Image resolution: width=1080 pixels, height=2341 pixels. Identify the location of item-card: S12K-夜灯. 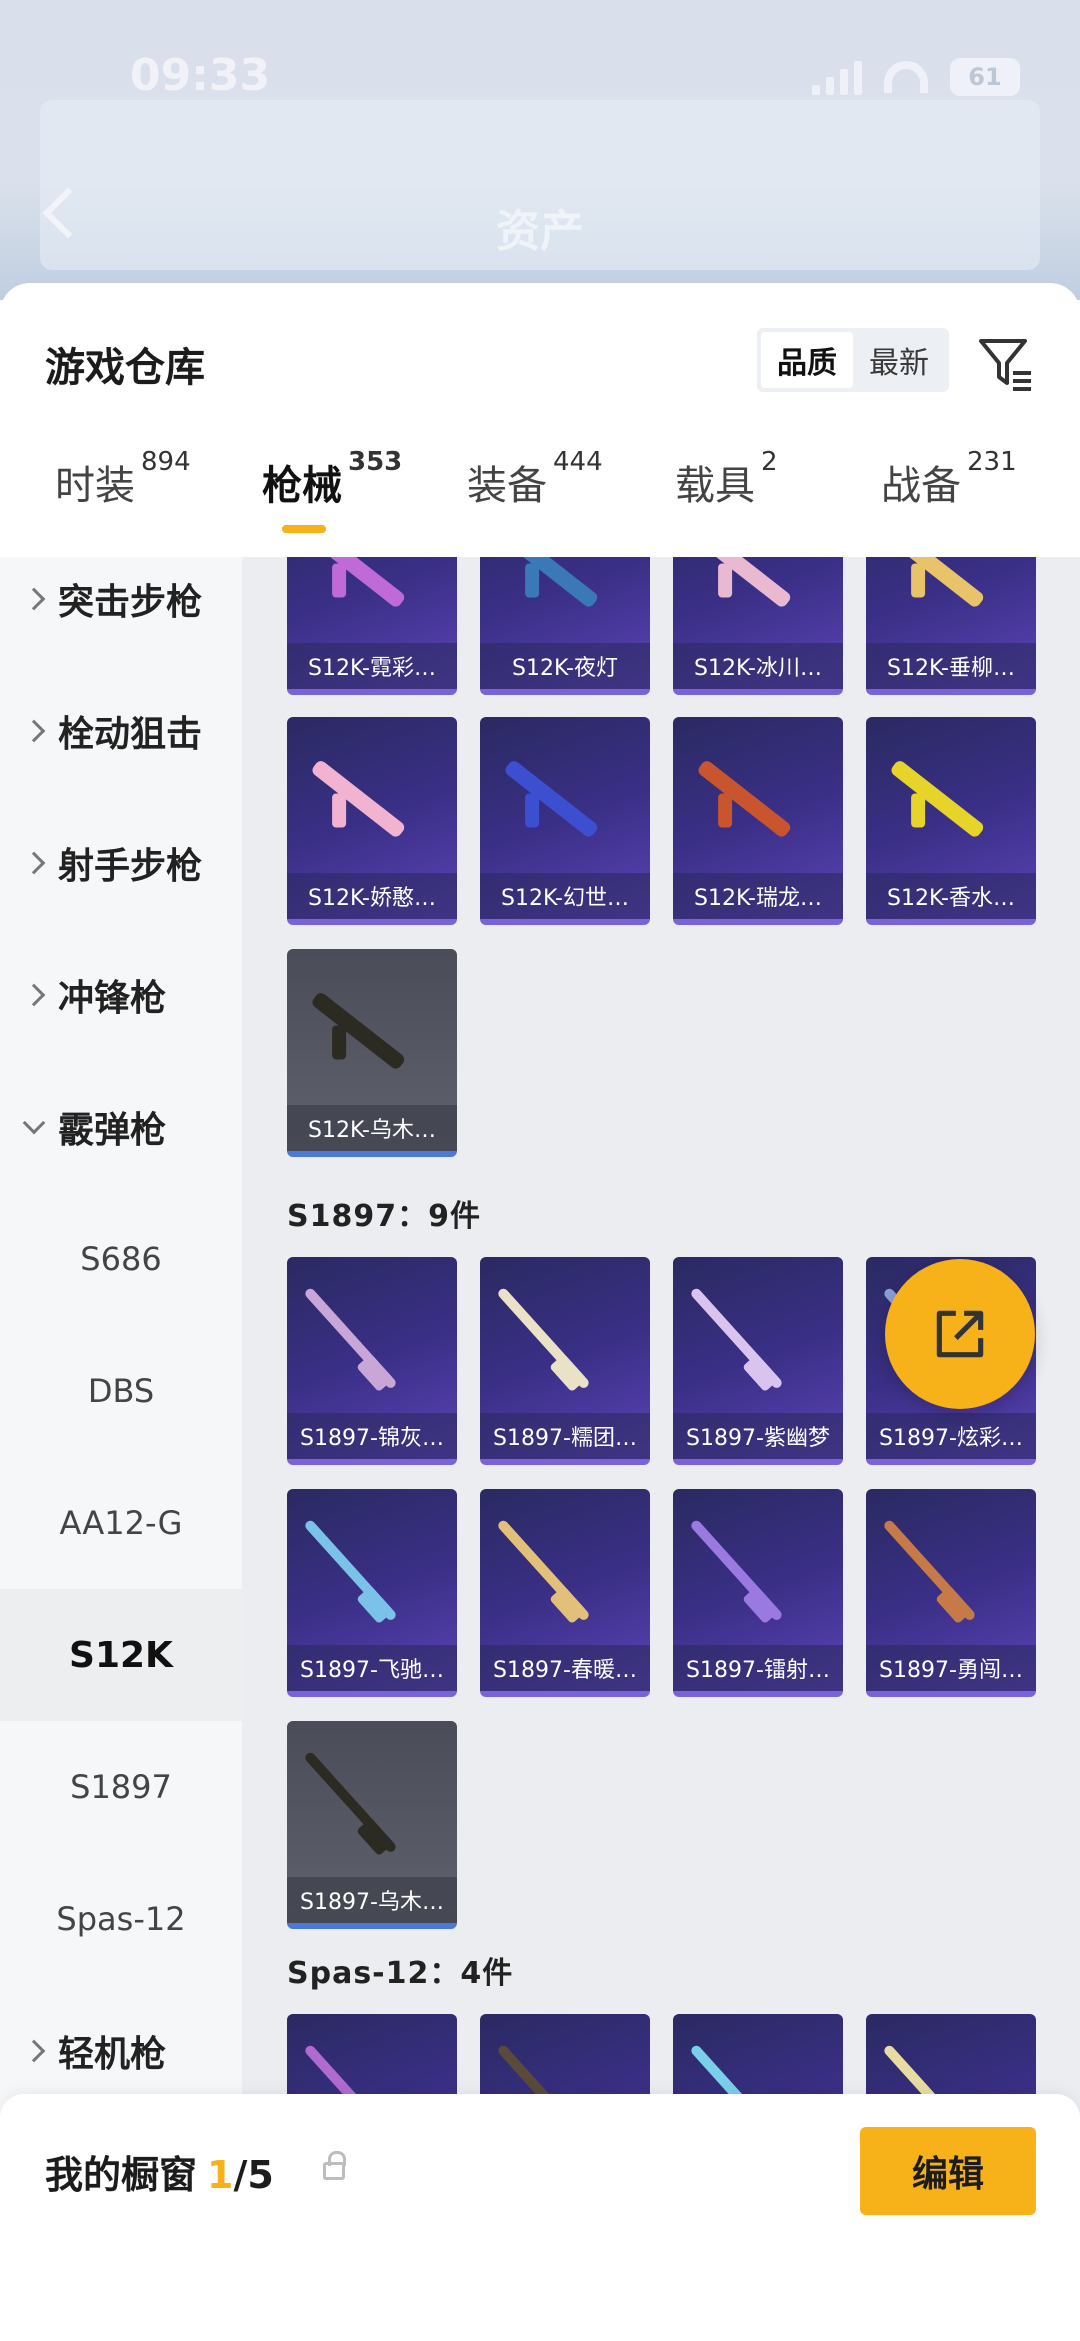
(565, 626).